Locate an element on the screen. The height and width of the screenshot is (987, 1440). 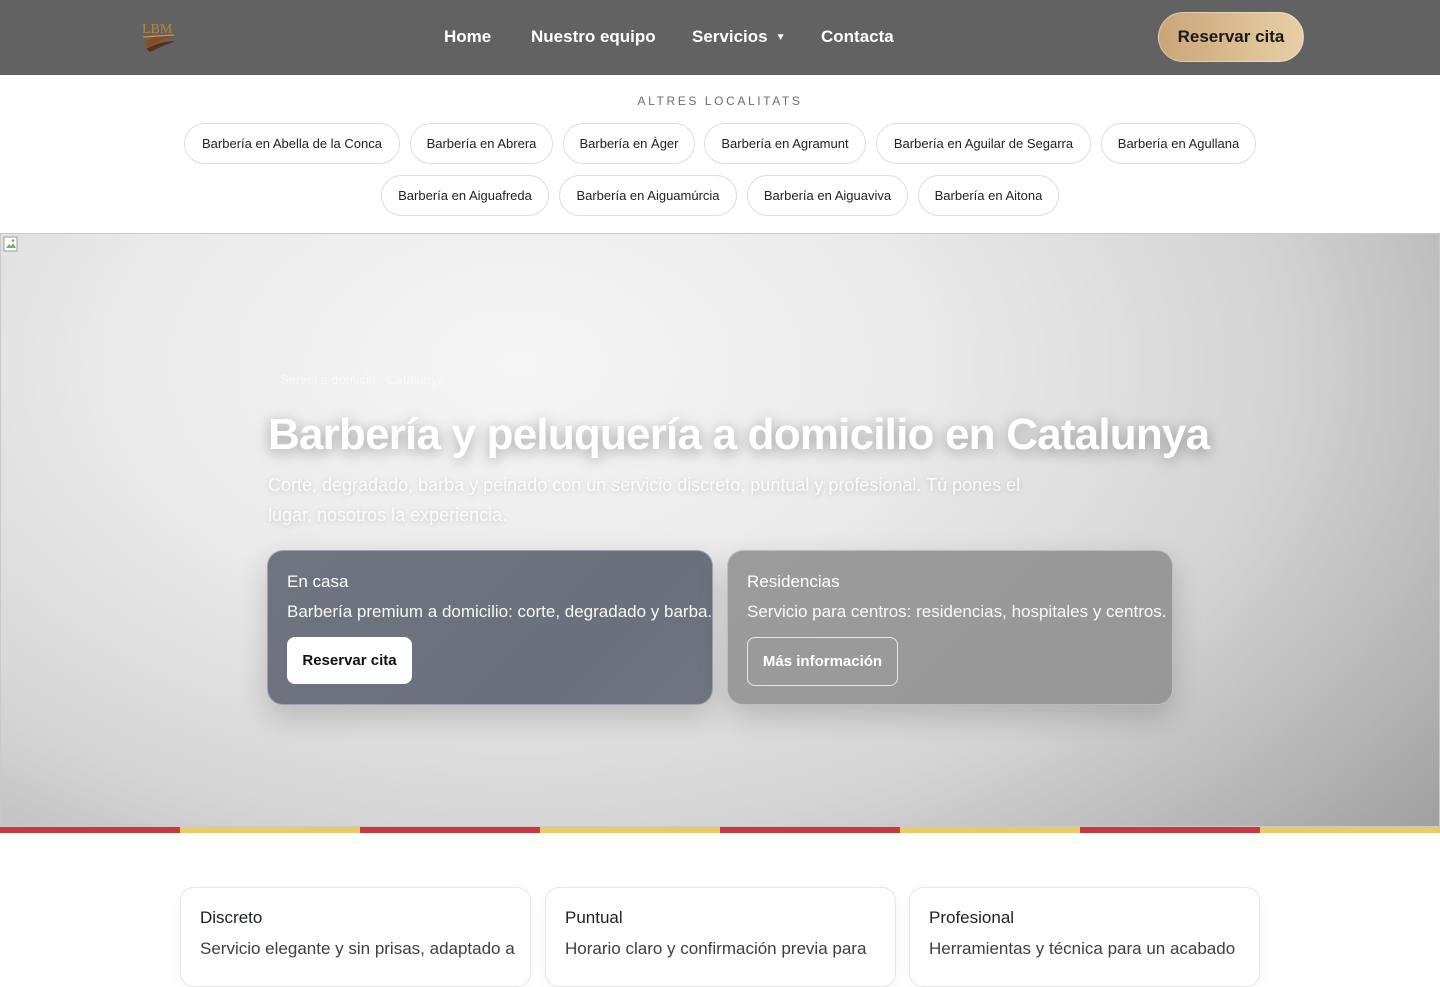
mas-informacion-button: Más información is located at coordinates (822, 661).